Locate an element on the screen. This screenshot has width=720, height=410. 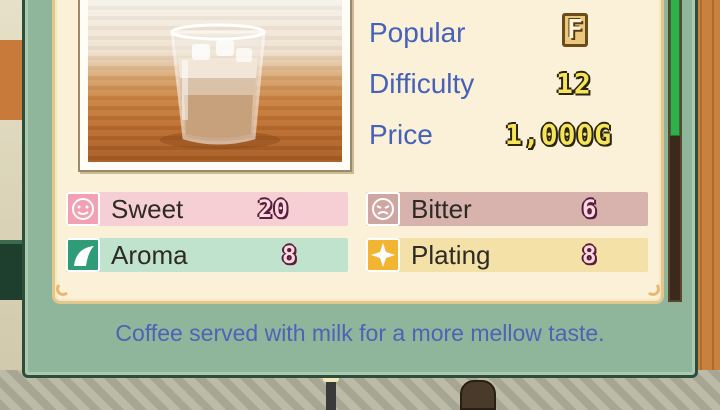
bitter-bar is located at coordinates (507, 209).